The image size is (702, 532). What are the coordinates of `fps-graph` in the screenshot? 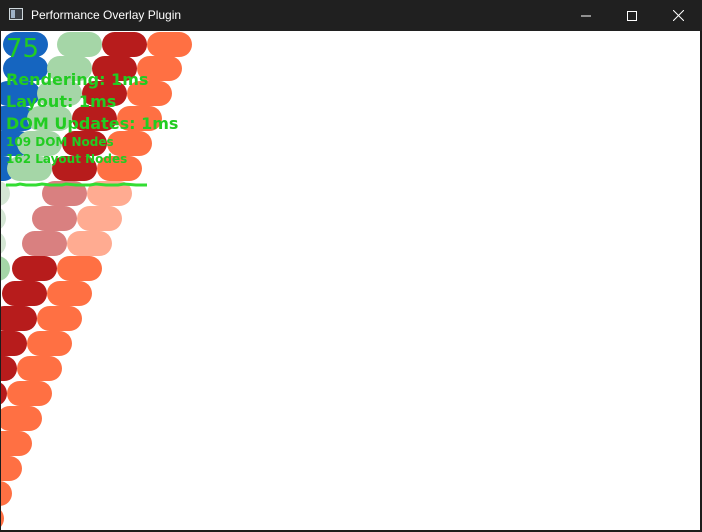 It's located at (76, 184).